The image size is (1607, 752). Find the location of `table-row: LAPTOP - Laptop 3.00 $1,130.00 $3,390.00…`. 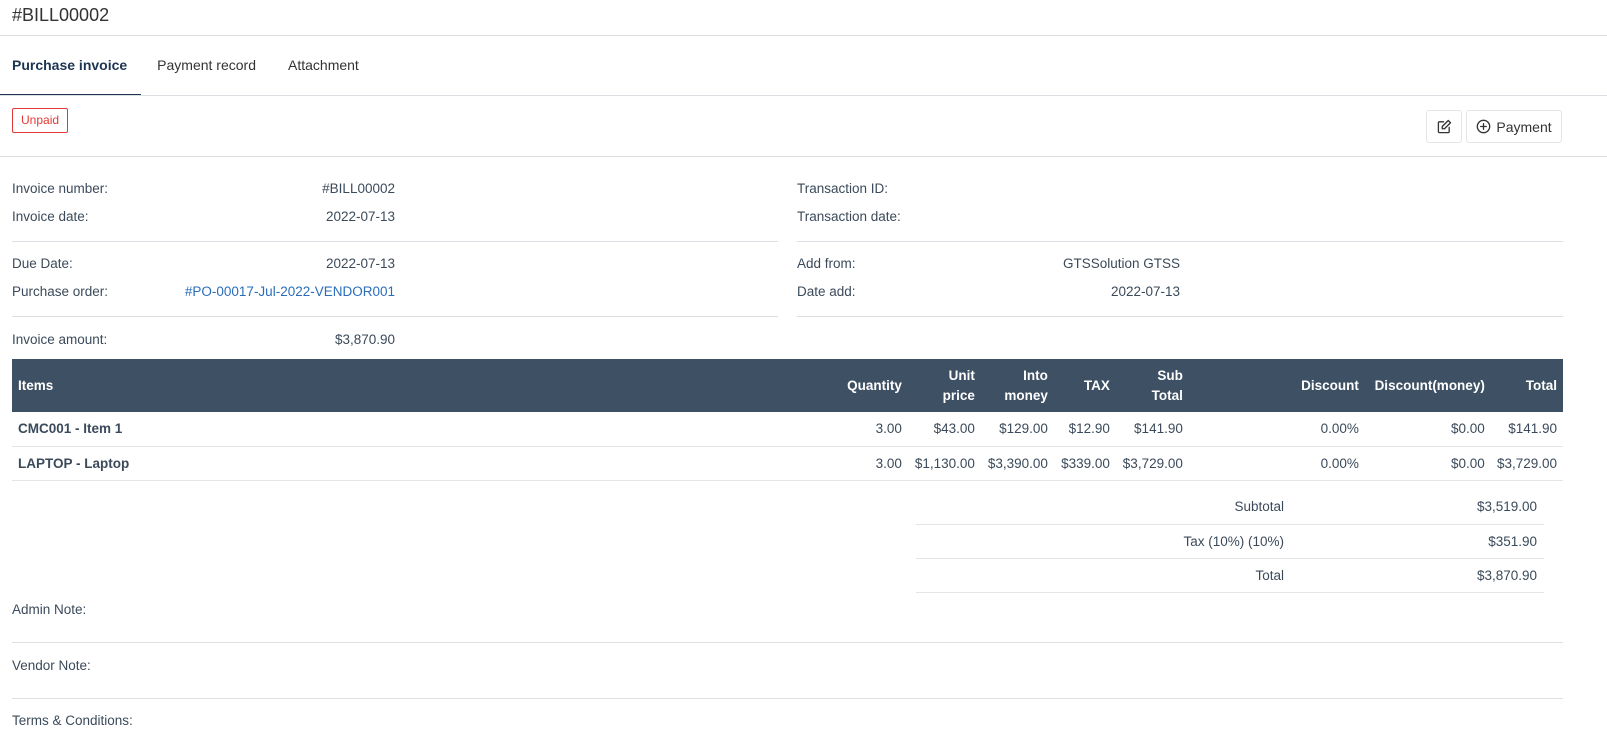

table-row: LAPTOP - Laptop 3.00 $1,130.00 $3,390.00… is located at coordinates (787, 463).